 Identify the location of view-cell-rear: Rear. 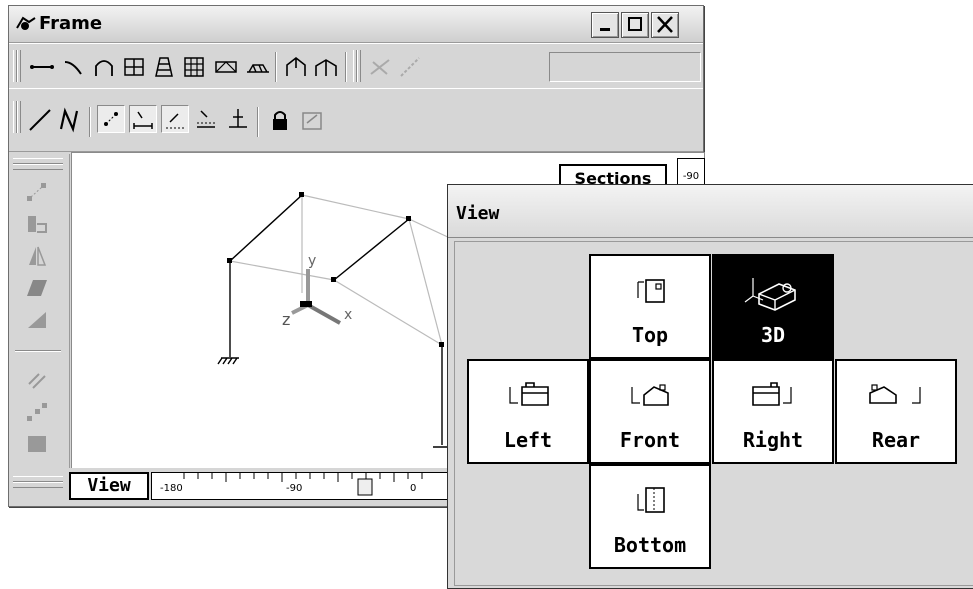
(896, 411).